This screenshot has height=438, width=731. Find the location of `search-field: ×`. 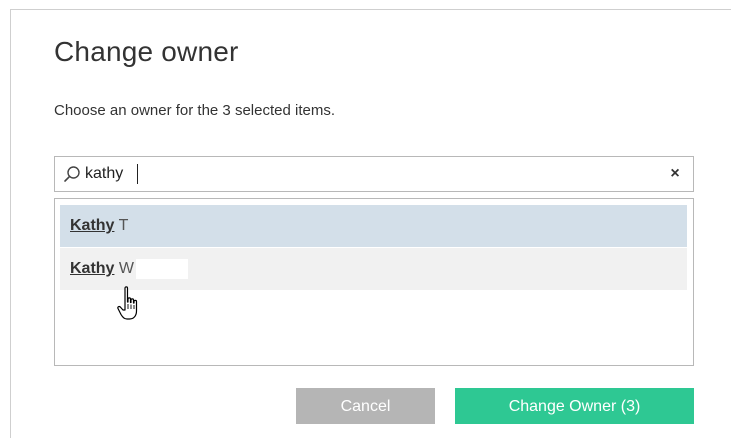

search-field: × is located at coordinates (374, 174).